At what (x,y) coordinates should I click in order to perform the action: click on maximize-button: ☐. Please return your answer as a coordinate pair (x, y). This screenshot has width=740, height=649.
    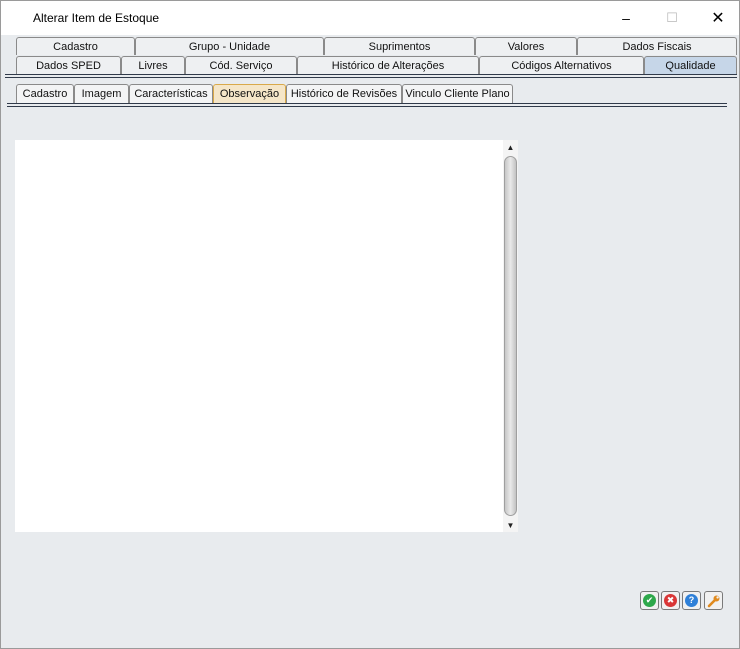
    Looking at the image, I should click on (672, 18).